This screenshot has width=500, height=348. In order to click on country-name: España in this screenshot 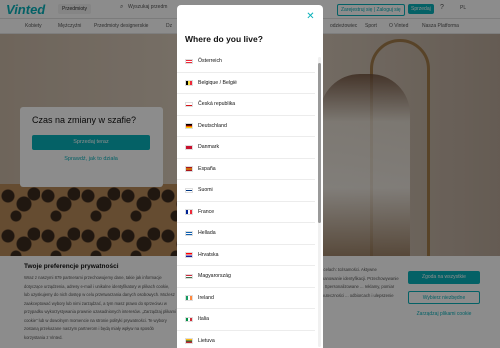, I will do `click(207, 168)`.